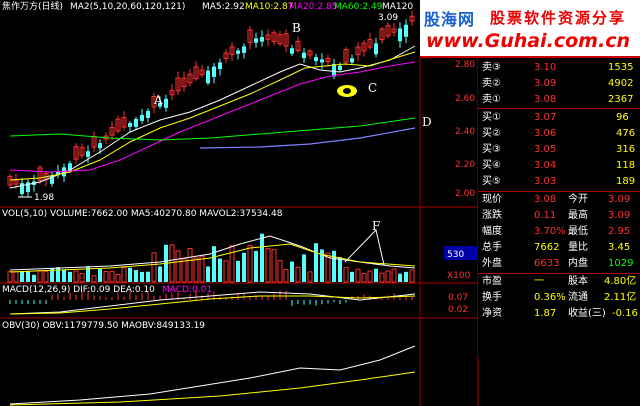 The height and width of the screenshot is (406, 640). I want to click on quote-outer-value: 6633, so click(547, 263).